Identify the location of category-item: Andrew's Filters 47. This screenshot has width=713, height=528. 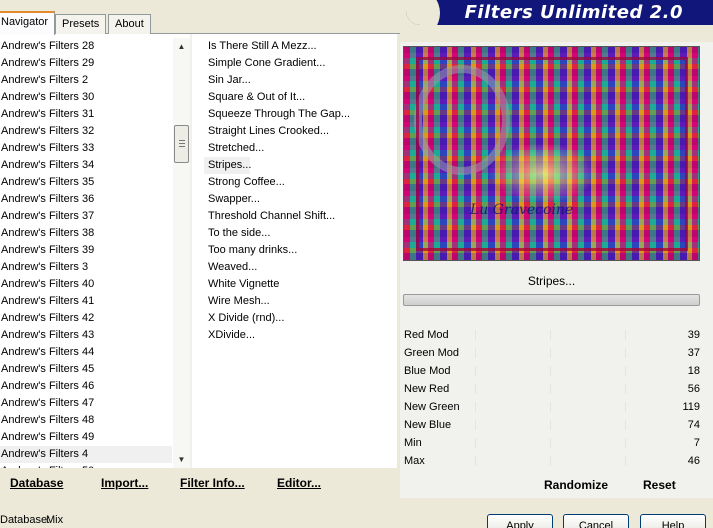
(86, 403).